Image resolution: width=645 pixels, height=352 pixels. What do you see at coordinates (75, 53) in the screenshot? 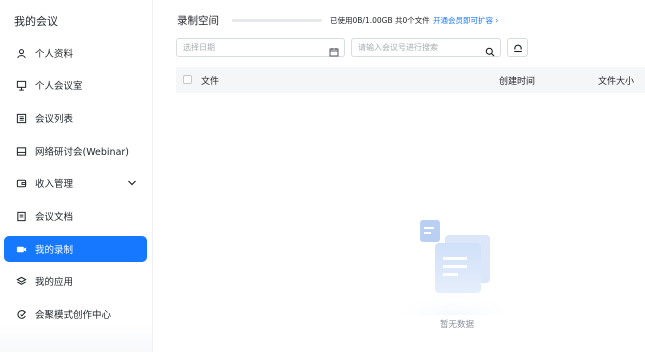
I see `sidebar-item-profile: 个人资料` at bounding box center [75, 53].